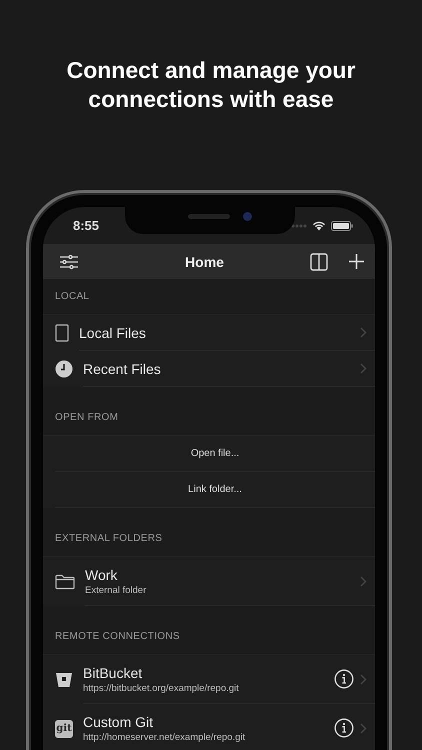  I want to click on section-header: OPEN FROM, so click(86, 417).